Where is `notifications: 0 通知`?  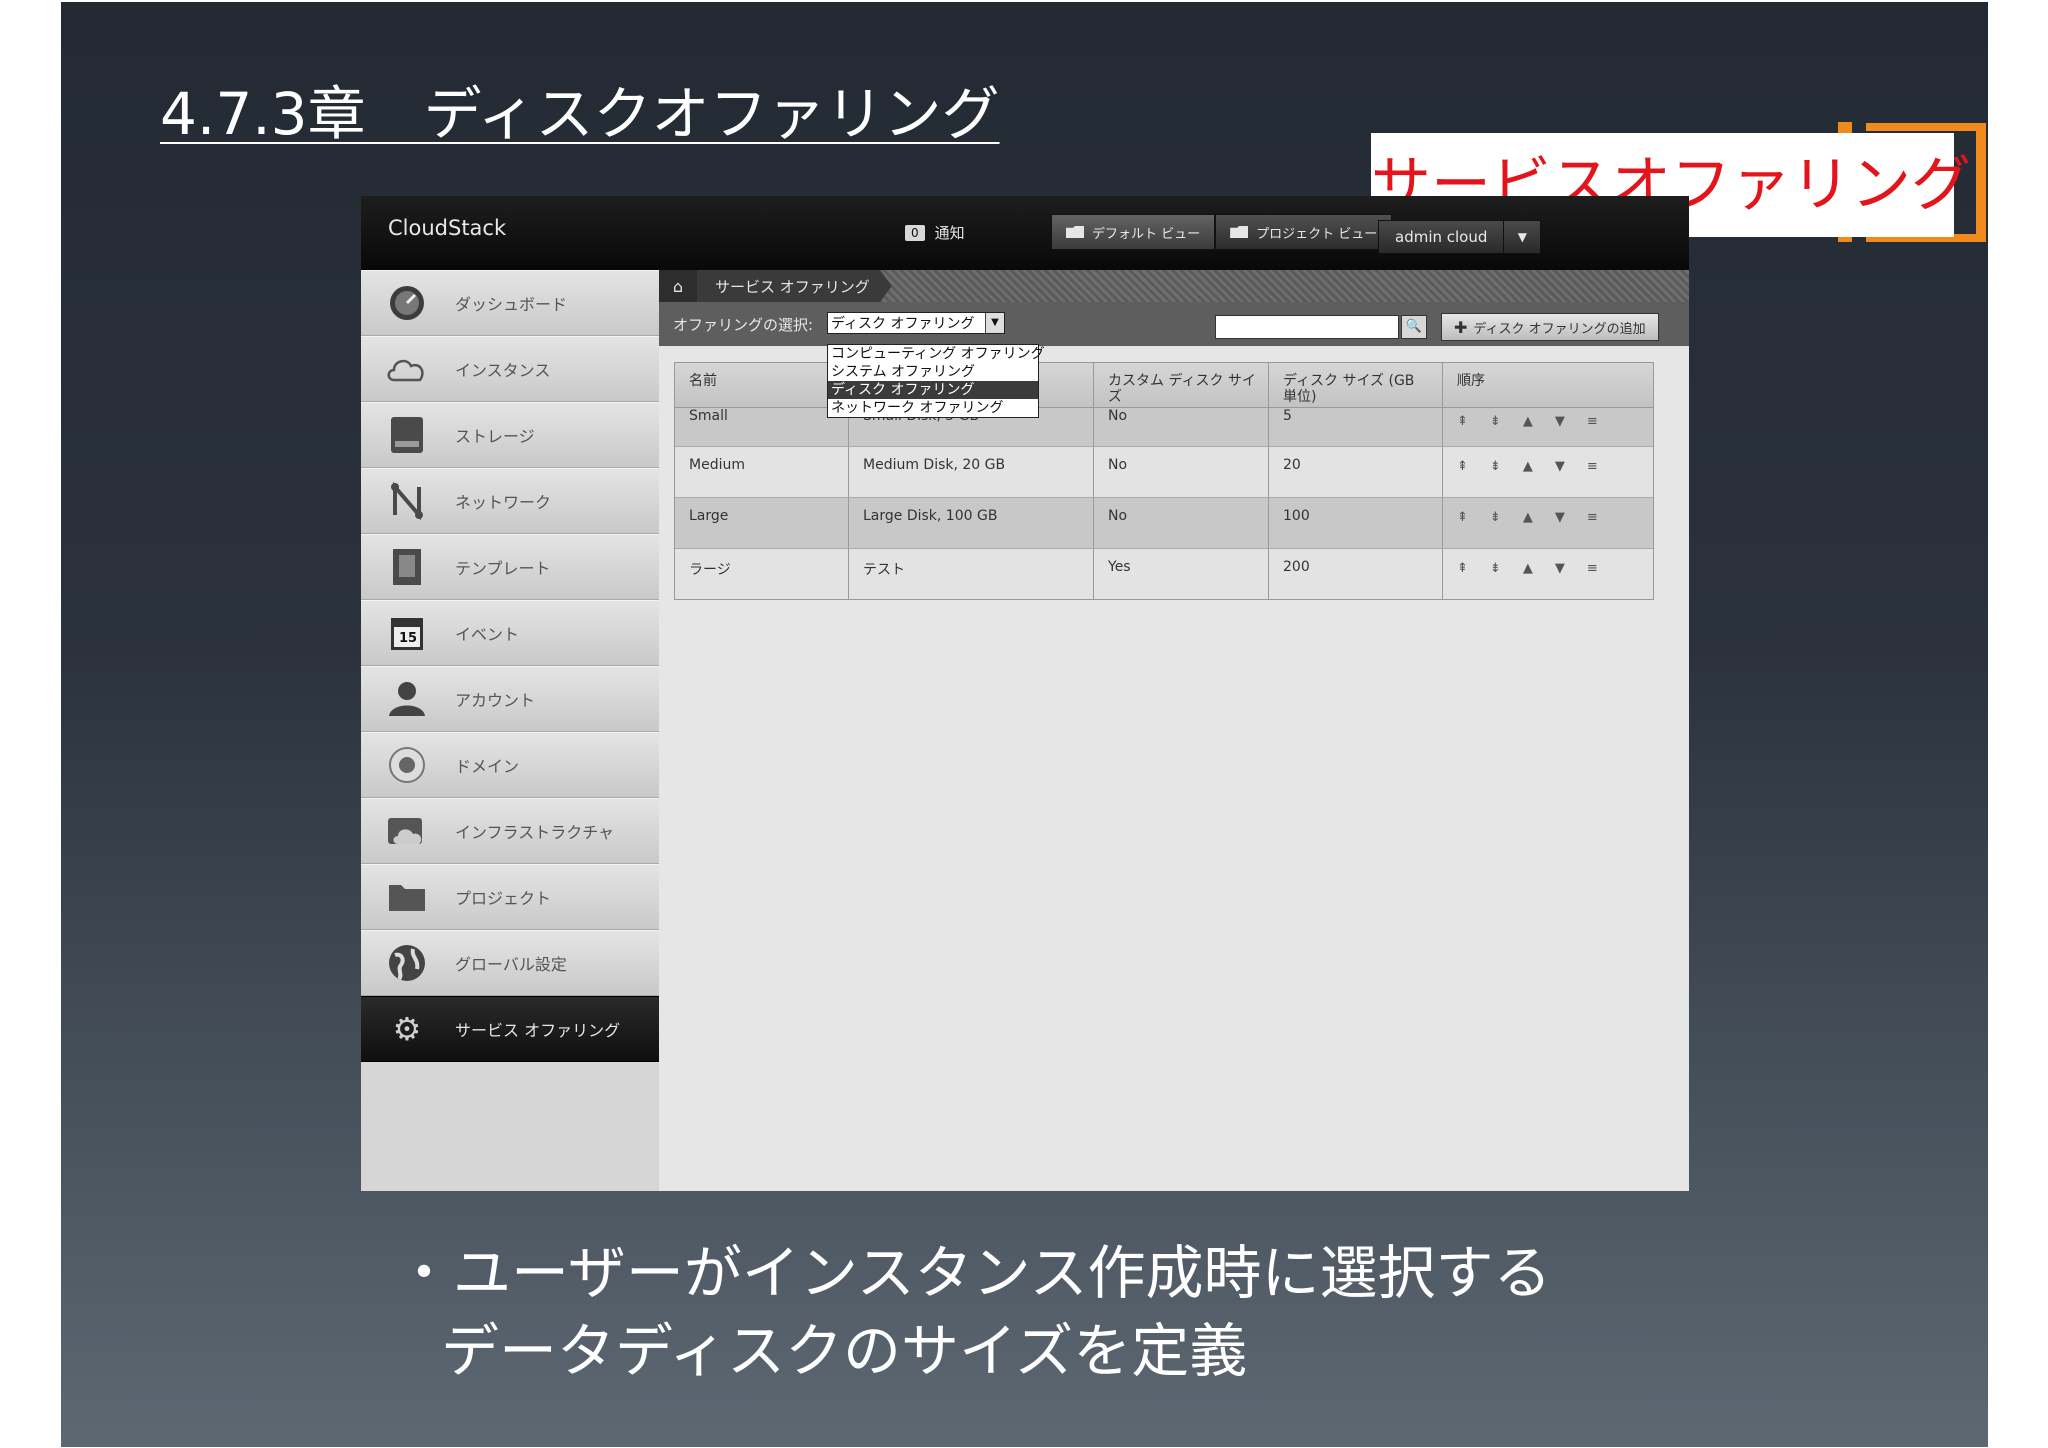
notifications: 0 通知 is located at coordinates (935, 232).